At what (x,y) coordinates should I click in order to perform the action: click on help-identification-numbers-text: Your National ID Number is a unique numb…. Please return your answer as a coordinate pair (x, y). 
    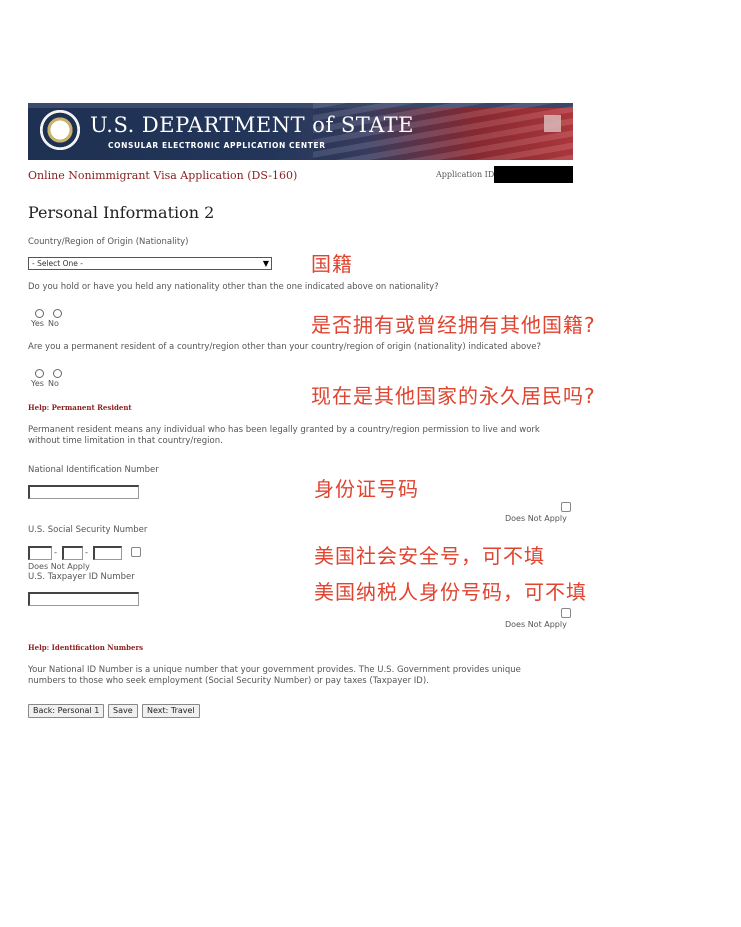
    Looking at the image, I should click on (274, 675).